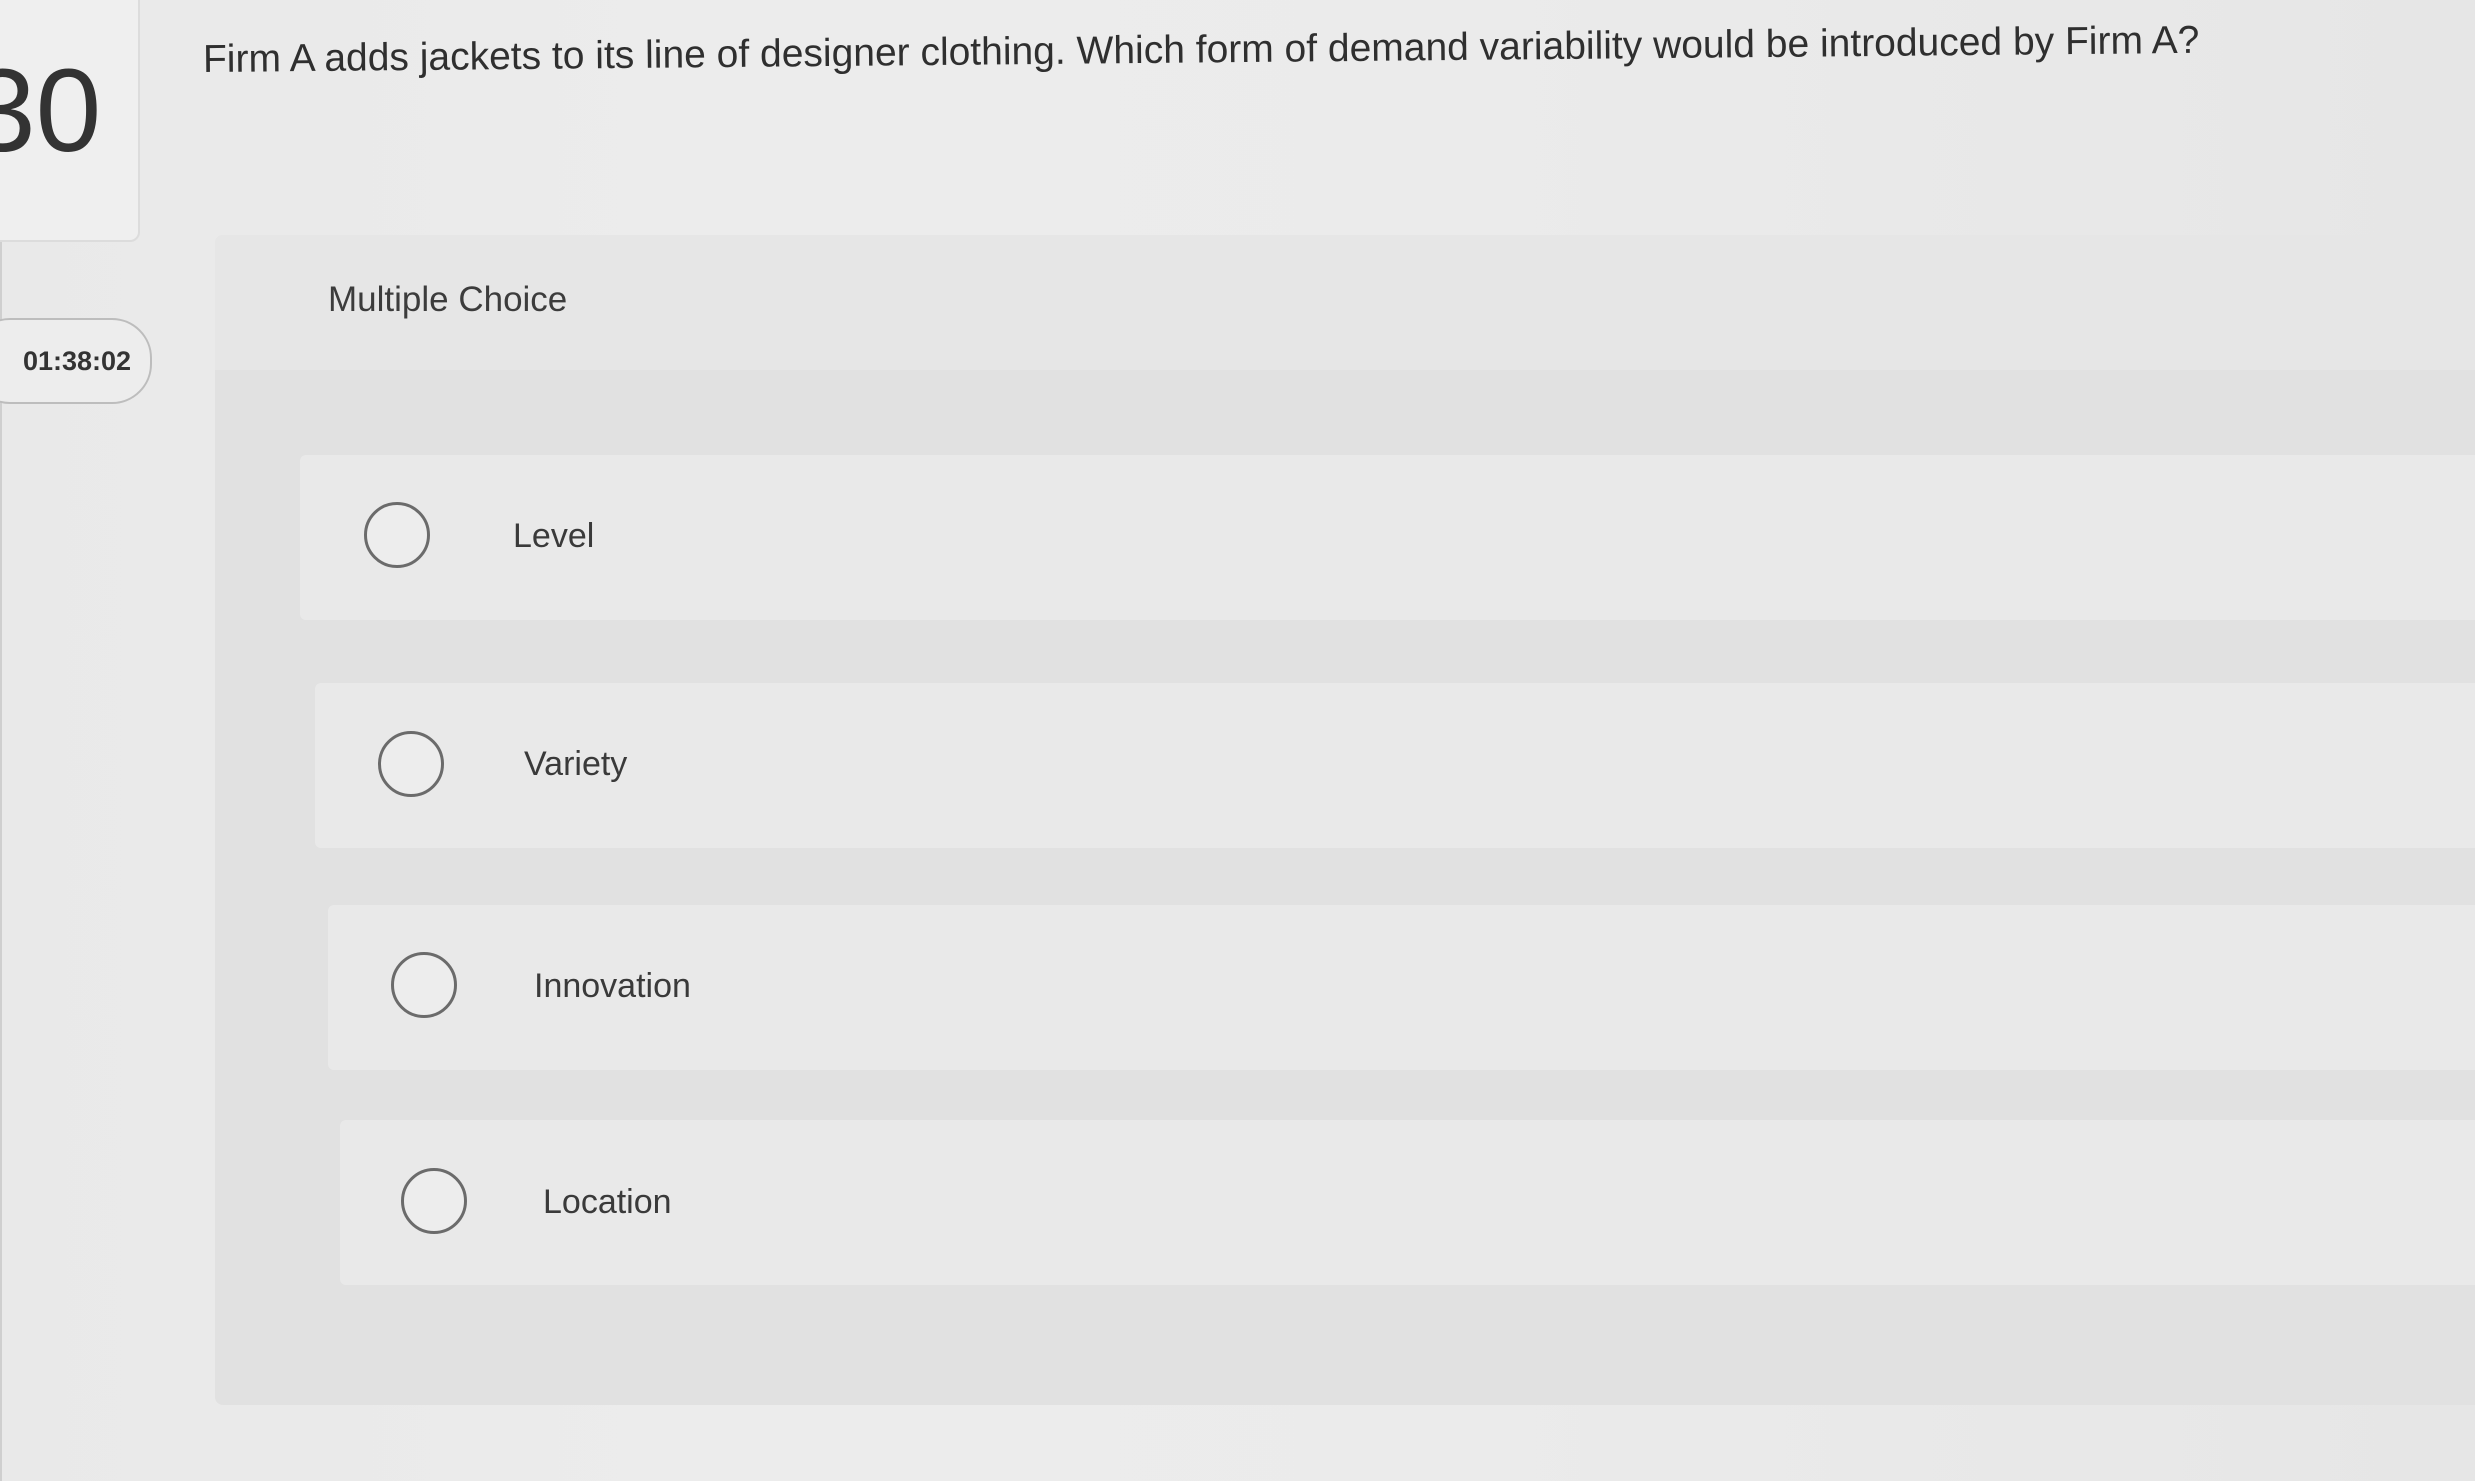  Describe the element at coordinates (554, 536) in the screenshot. I see `choice-label-level: Level` at that location.